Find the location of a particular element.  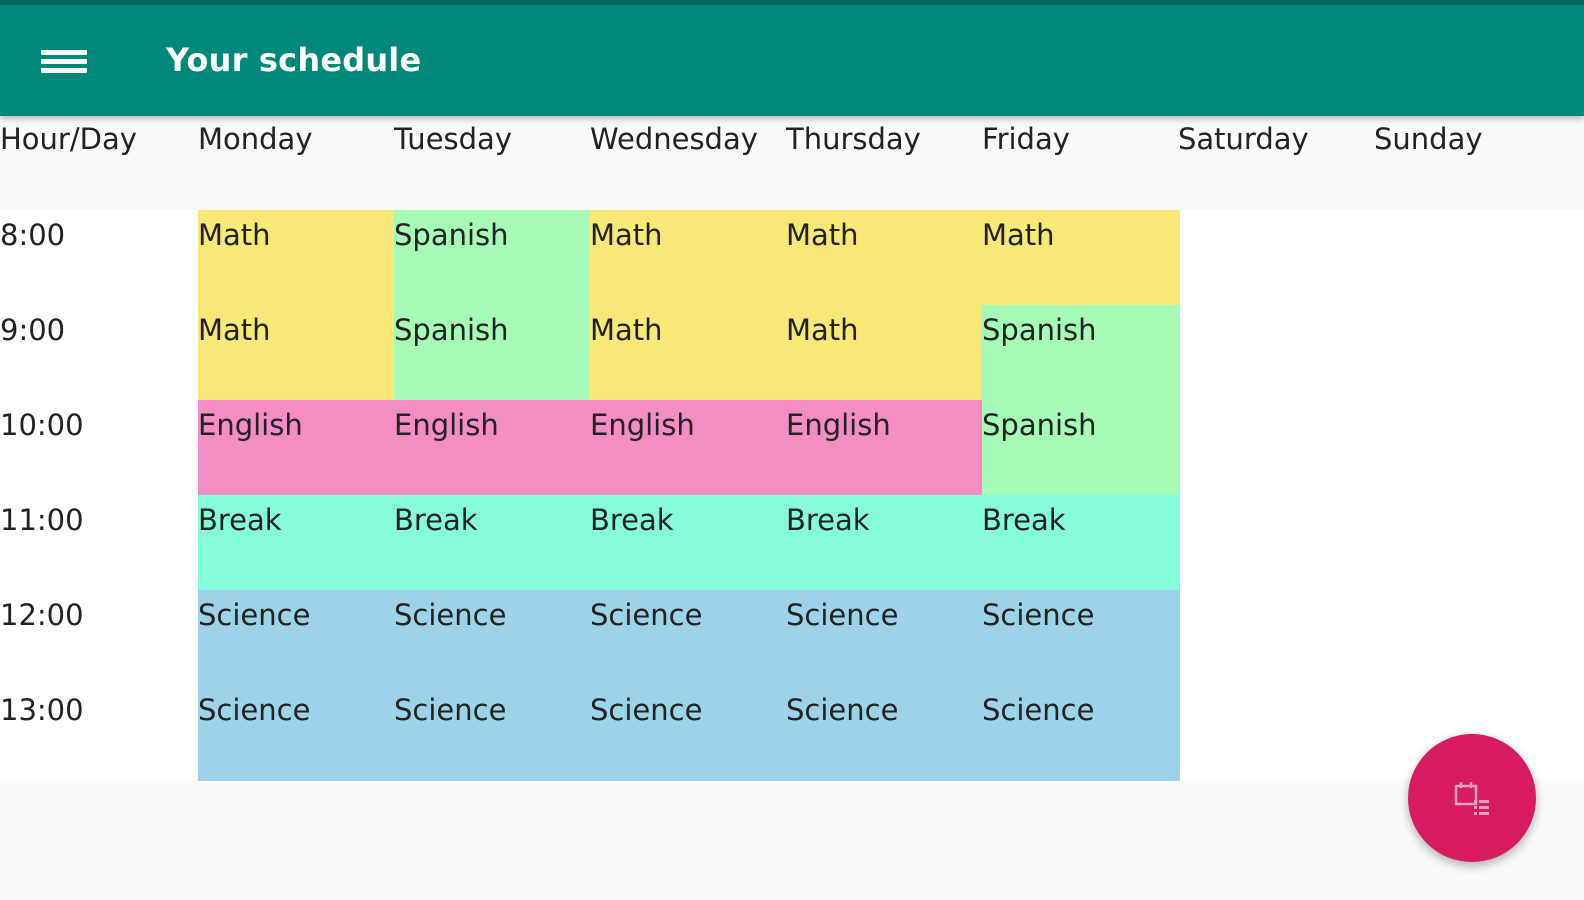

day-header-saturday: Saturday is located at coordinates (1243, 139).